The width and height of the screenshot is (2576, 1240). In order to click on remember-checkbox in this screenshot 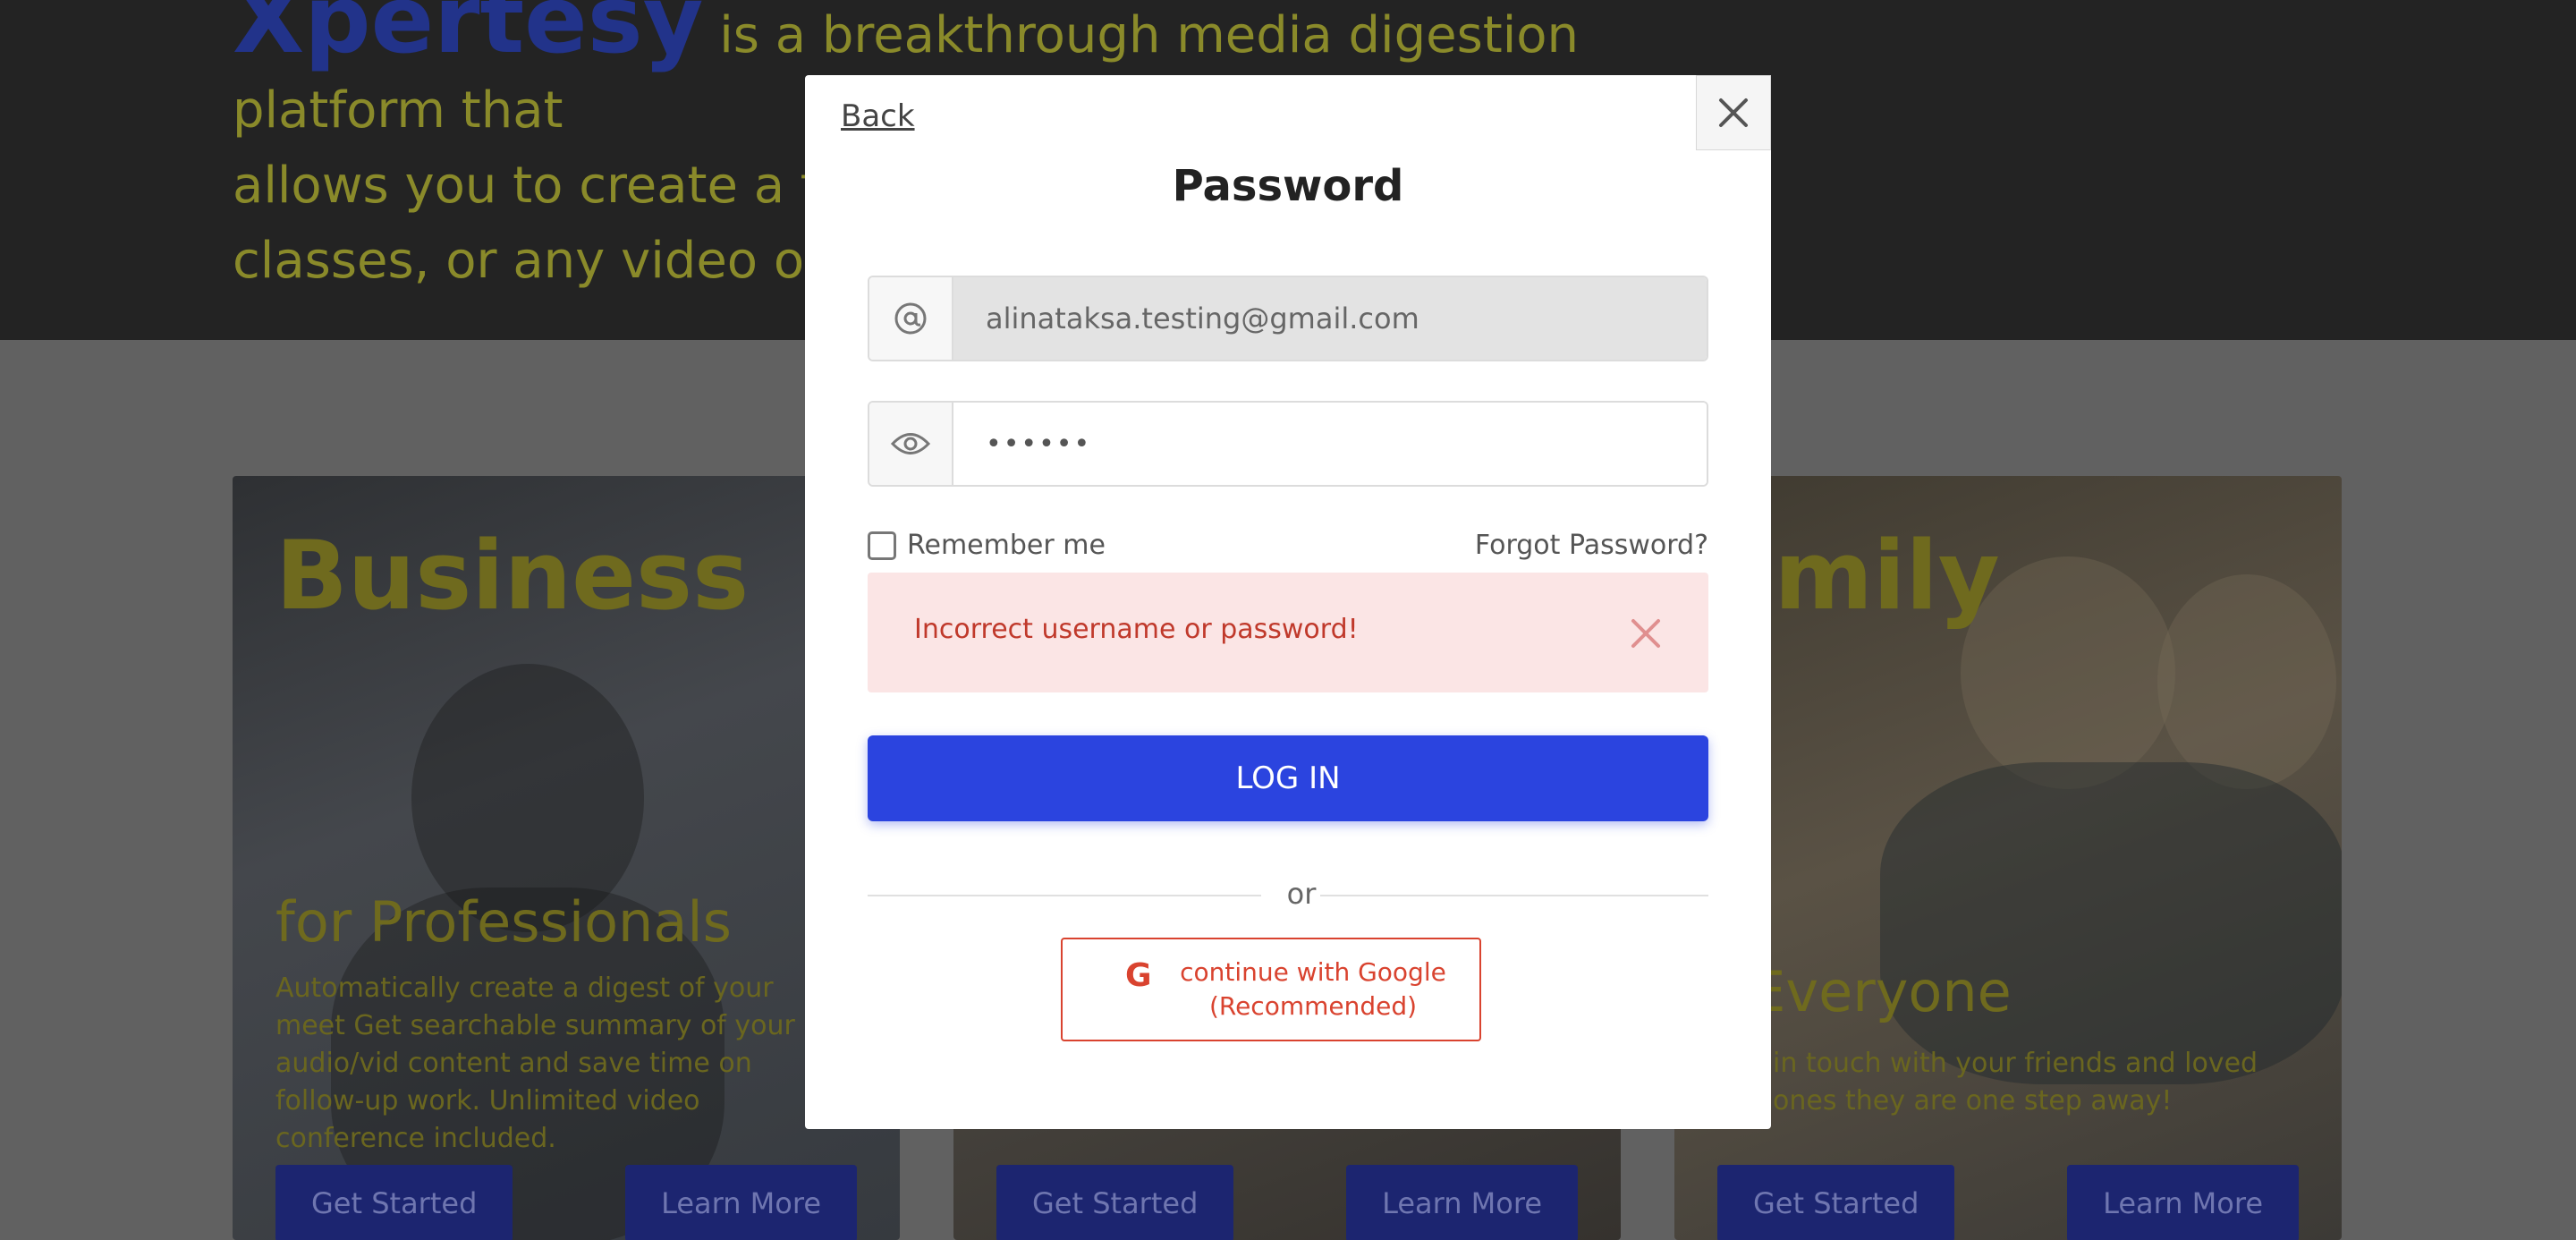, I will do `click(882, 545)`.